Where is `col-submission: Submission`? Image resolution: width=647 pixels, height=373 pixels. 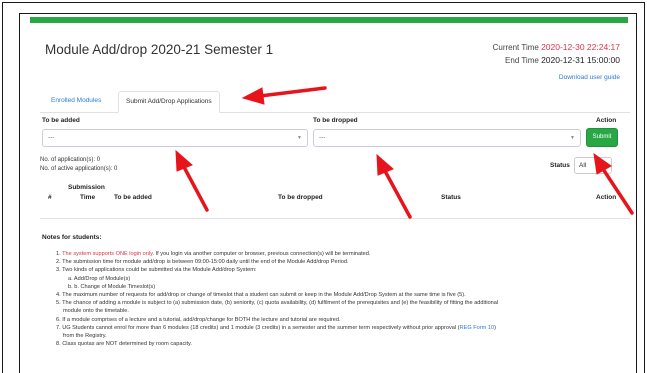 col-submission: Submission is located at coordinates (86, 187).